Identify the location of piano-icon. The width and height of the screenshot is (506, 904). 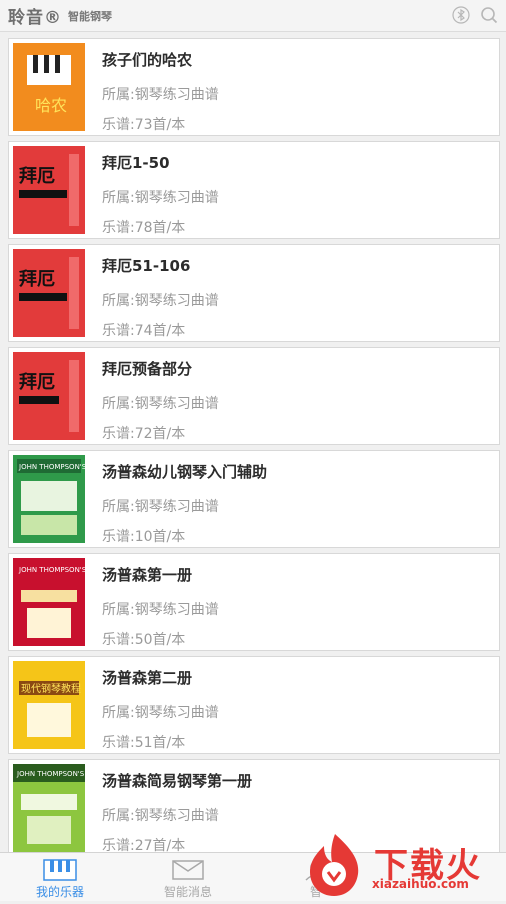
(60, 870).